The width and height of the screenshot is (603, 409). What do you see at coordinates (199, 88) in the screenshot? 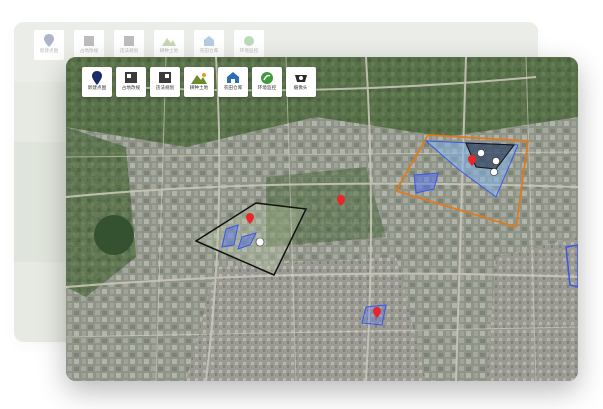
I see `tool-label: 耕种土地` at bounding box center [199, 88].